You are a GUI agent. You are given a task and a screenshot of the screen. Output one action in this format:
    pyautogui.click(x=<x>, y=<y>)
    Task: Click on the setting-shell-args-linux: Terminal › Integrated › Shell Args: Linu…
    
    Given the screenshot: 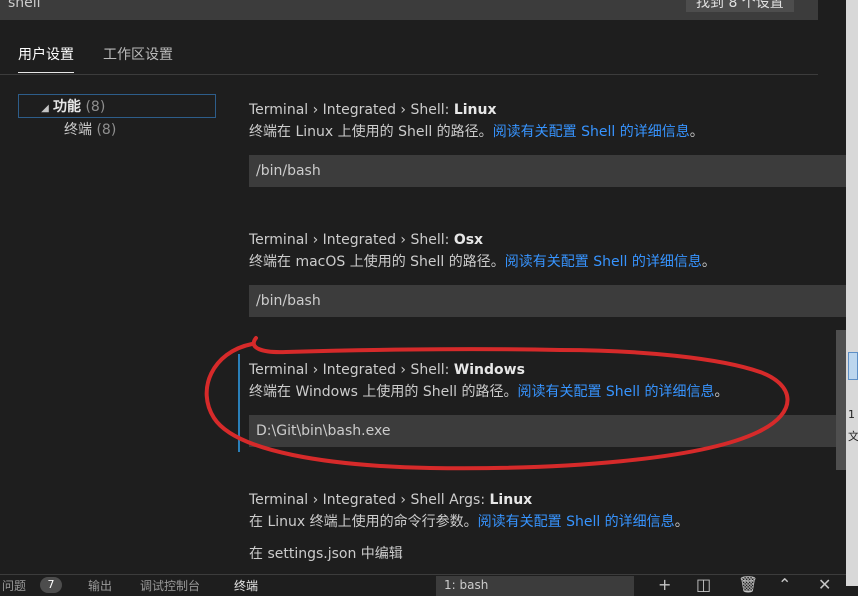 What is the action you would take?
    pyautogui.click(x=549, y=526)
    